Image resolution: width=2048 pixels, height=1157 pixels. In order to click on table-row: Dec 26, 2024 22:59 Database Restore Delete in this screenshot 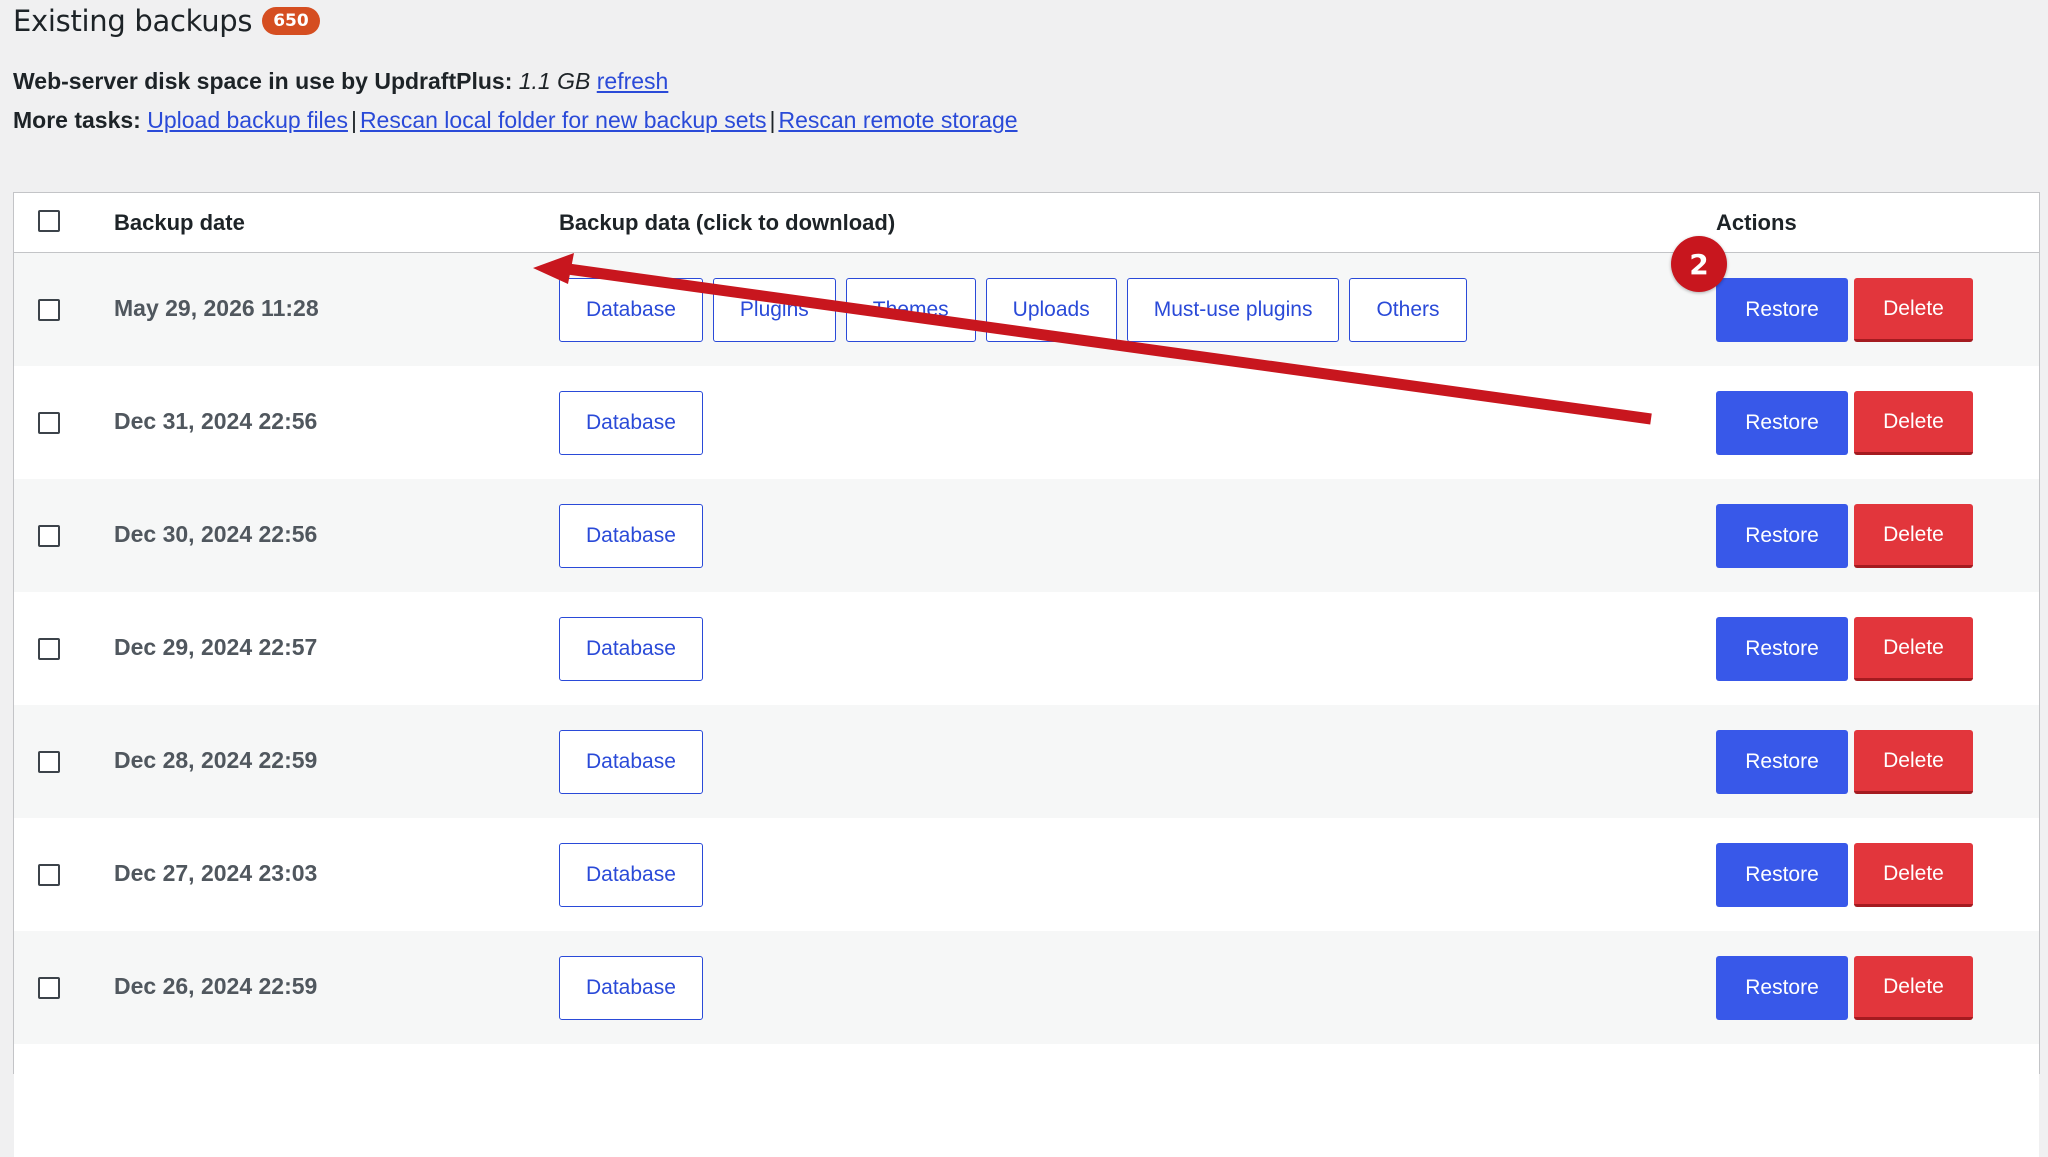, I will do `click(1026, 987)`.